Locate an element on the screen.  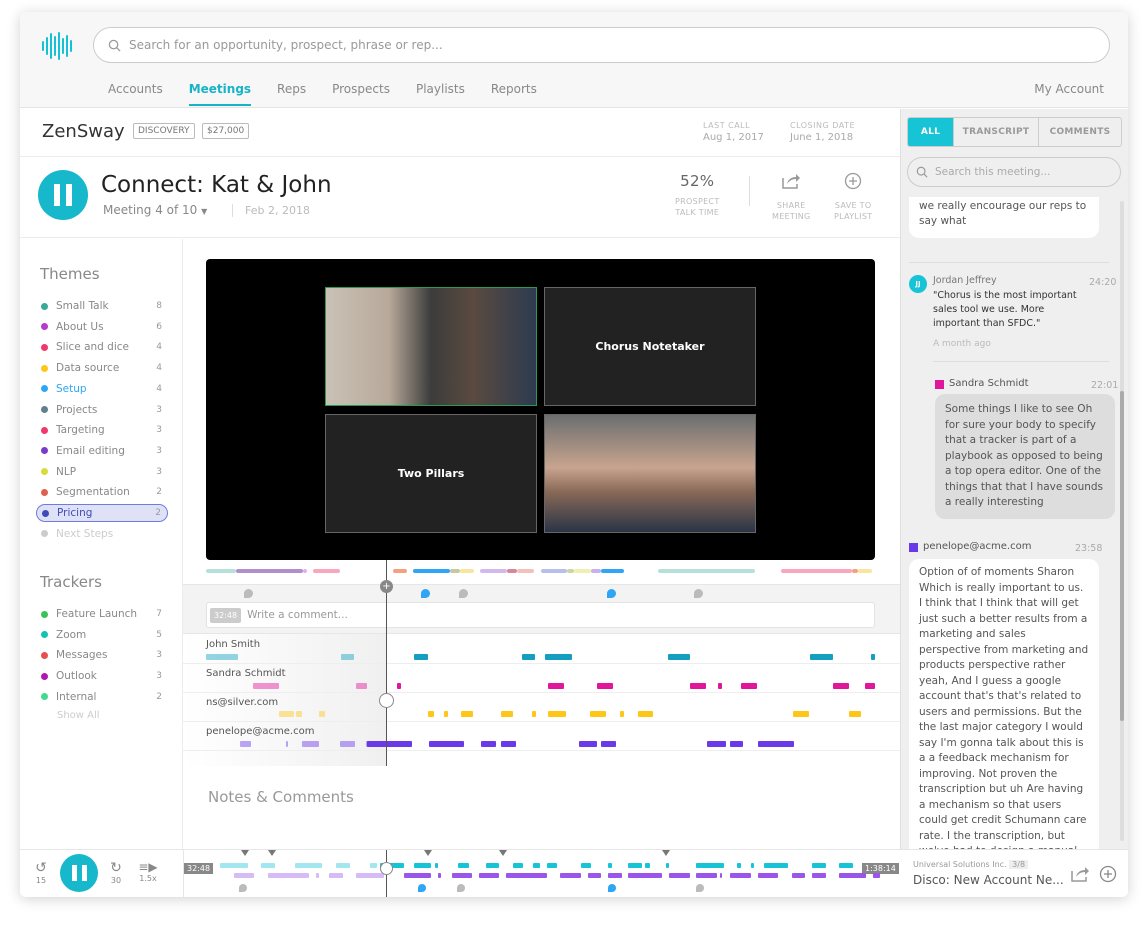
transcript-time: 22:01 is located at coordinates (1104, 386).